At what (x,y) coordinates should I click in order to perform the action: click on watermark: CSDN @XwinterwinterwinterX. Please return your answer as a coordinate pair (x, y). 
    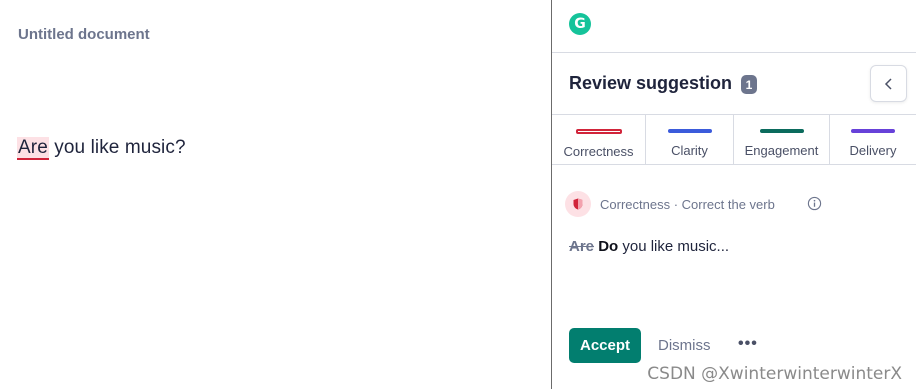
    Looking at the image, I should click on (774, 374).